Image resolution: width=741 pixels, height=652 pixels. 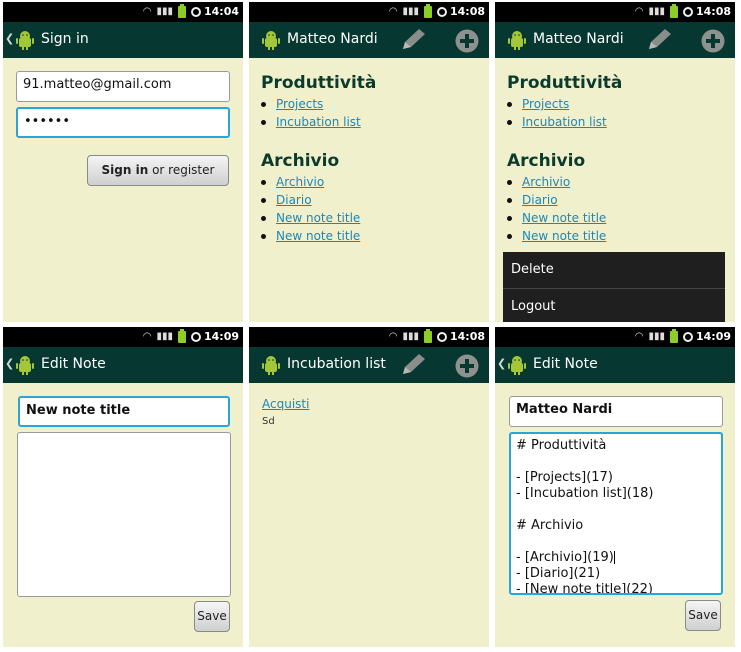 I want to click on note-body-line: # Produttività, so click(x=561, y=445).